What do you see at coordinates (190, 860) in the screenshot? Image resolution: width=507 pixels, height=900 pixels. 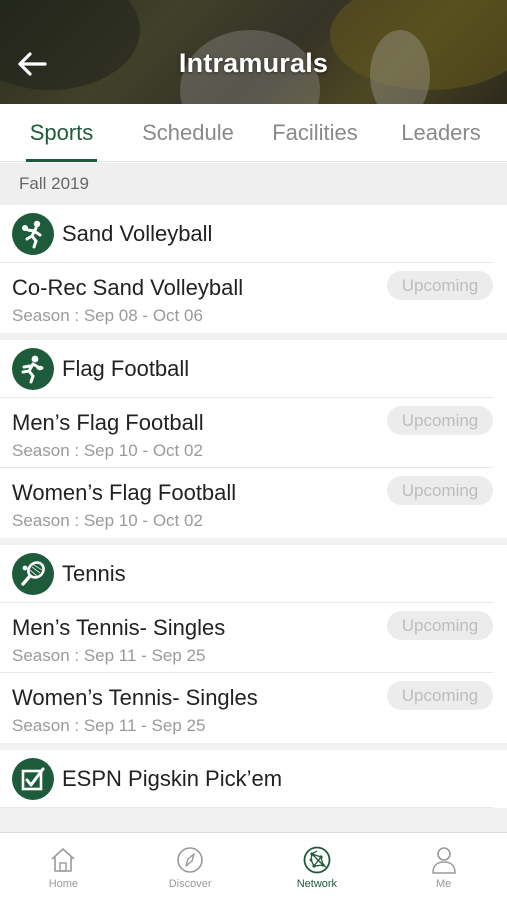 I see `compass-icon` at bounding box center [190, 860].